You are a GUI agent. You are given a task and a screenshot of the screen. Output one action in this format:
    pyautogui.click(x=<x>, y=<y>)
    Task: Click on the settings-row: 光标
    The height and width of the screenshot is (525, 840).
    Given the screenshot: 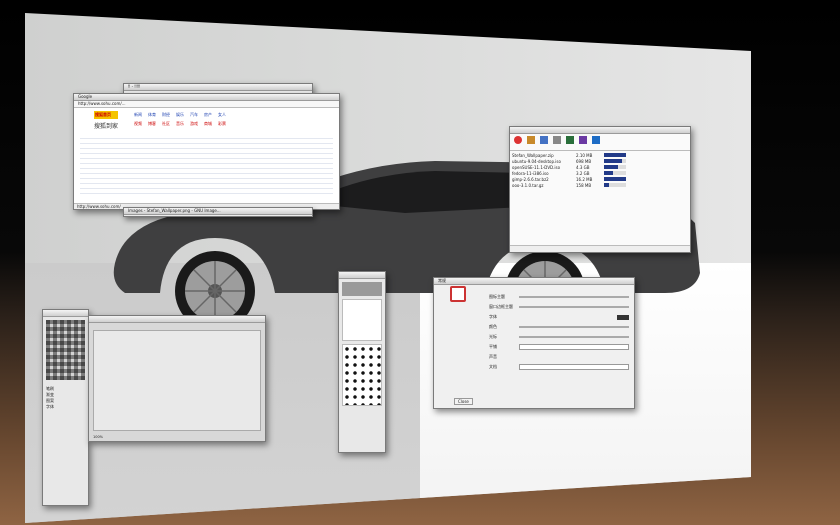 What is the action you would take?
    pyautogui.click(x=559, y=337)
    